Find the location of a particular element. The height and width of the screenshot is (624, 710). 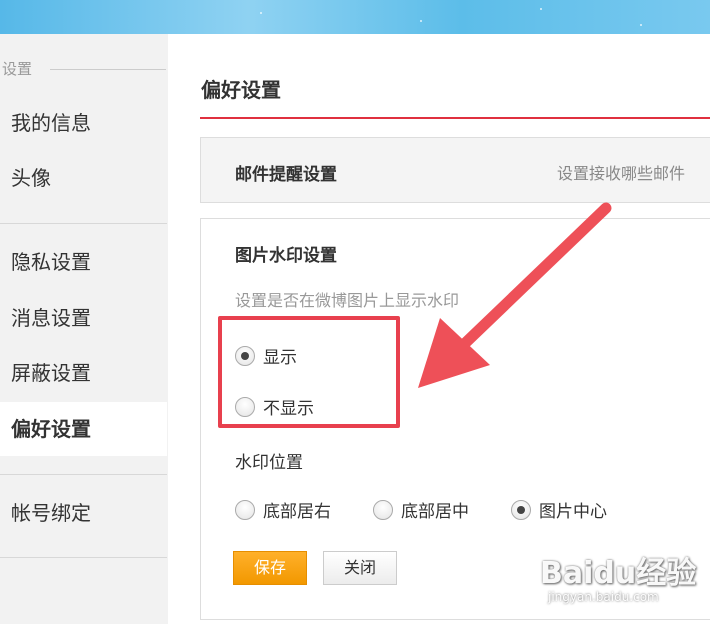

title-underline is located at coordinates (455, 118).